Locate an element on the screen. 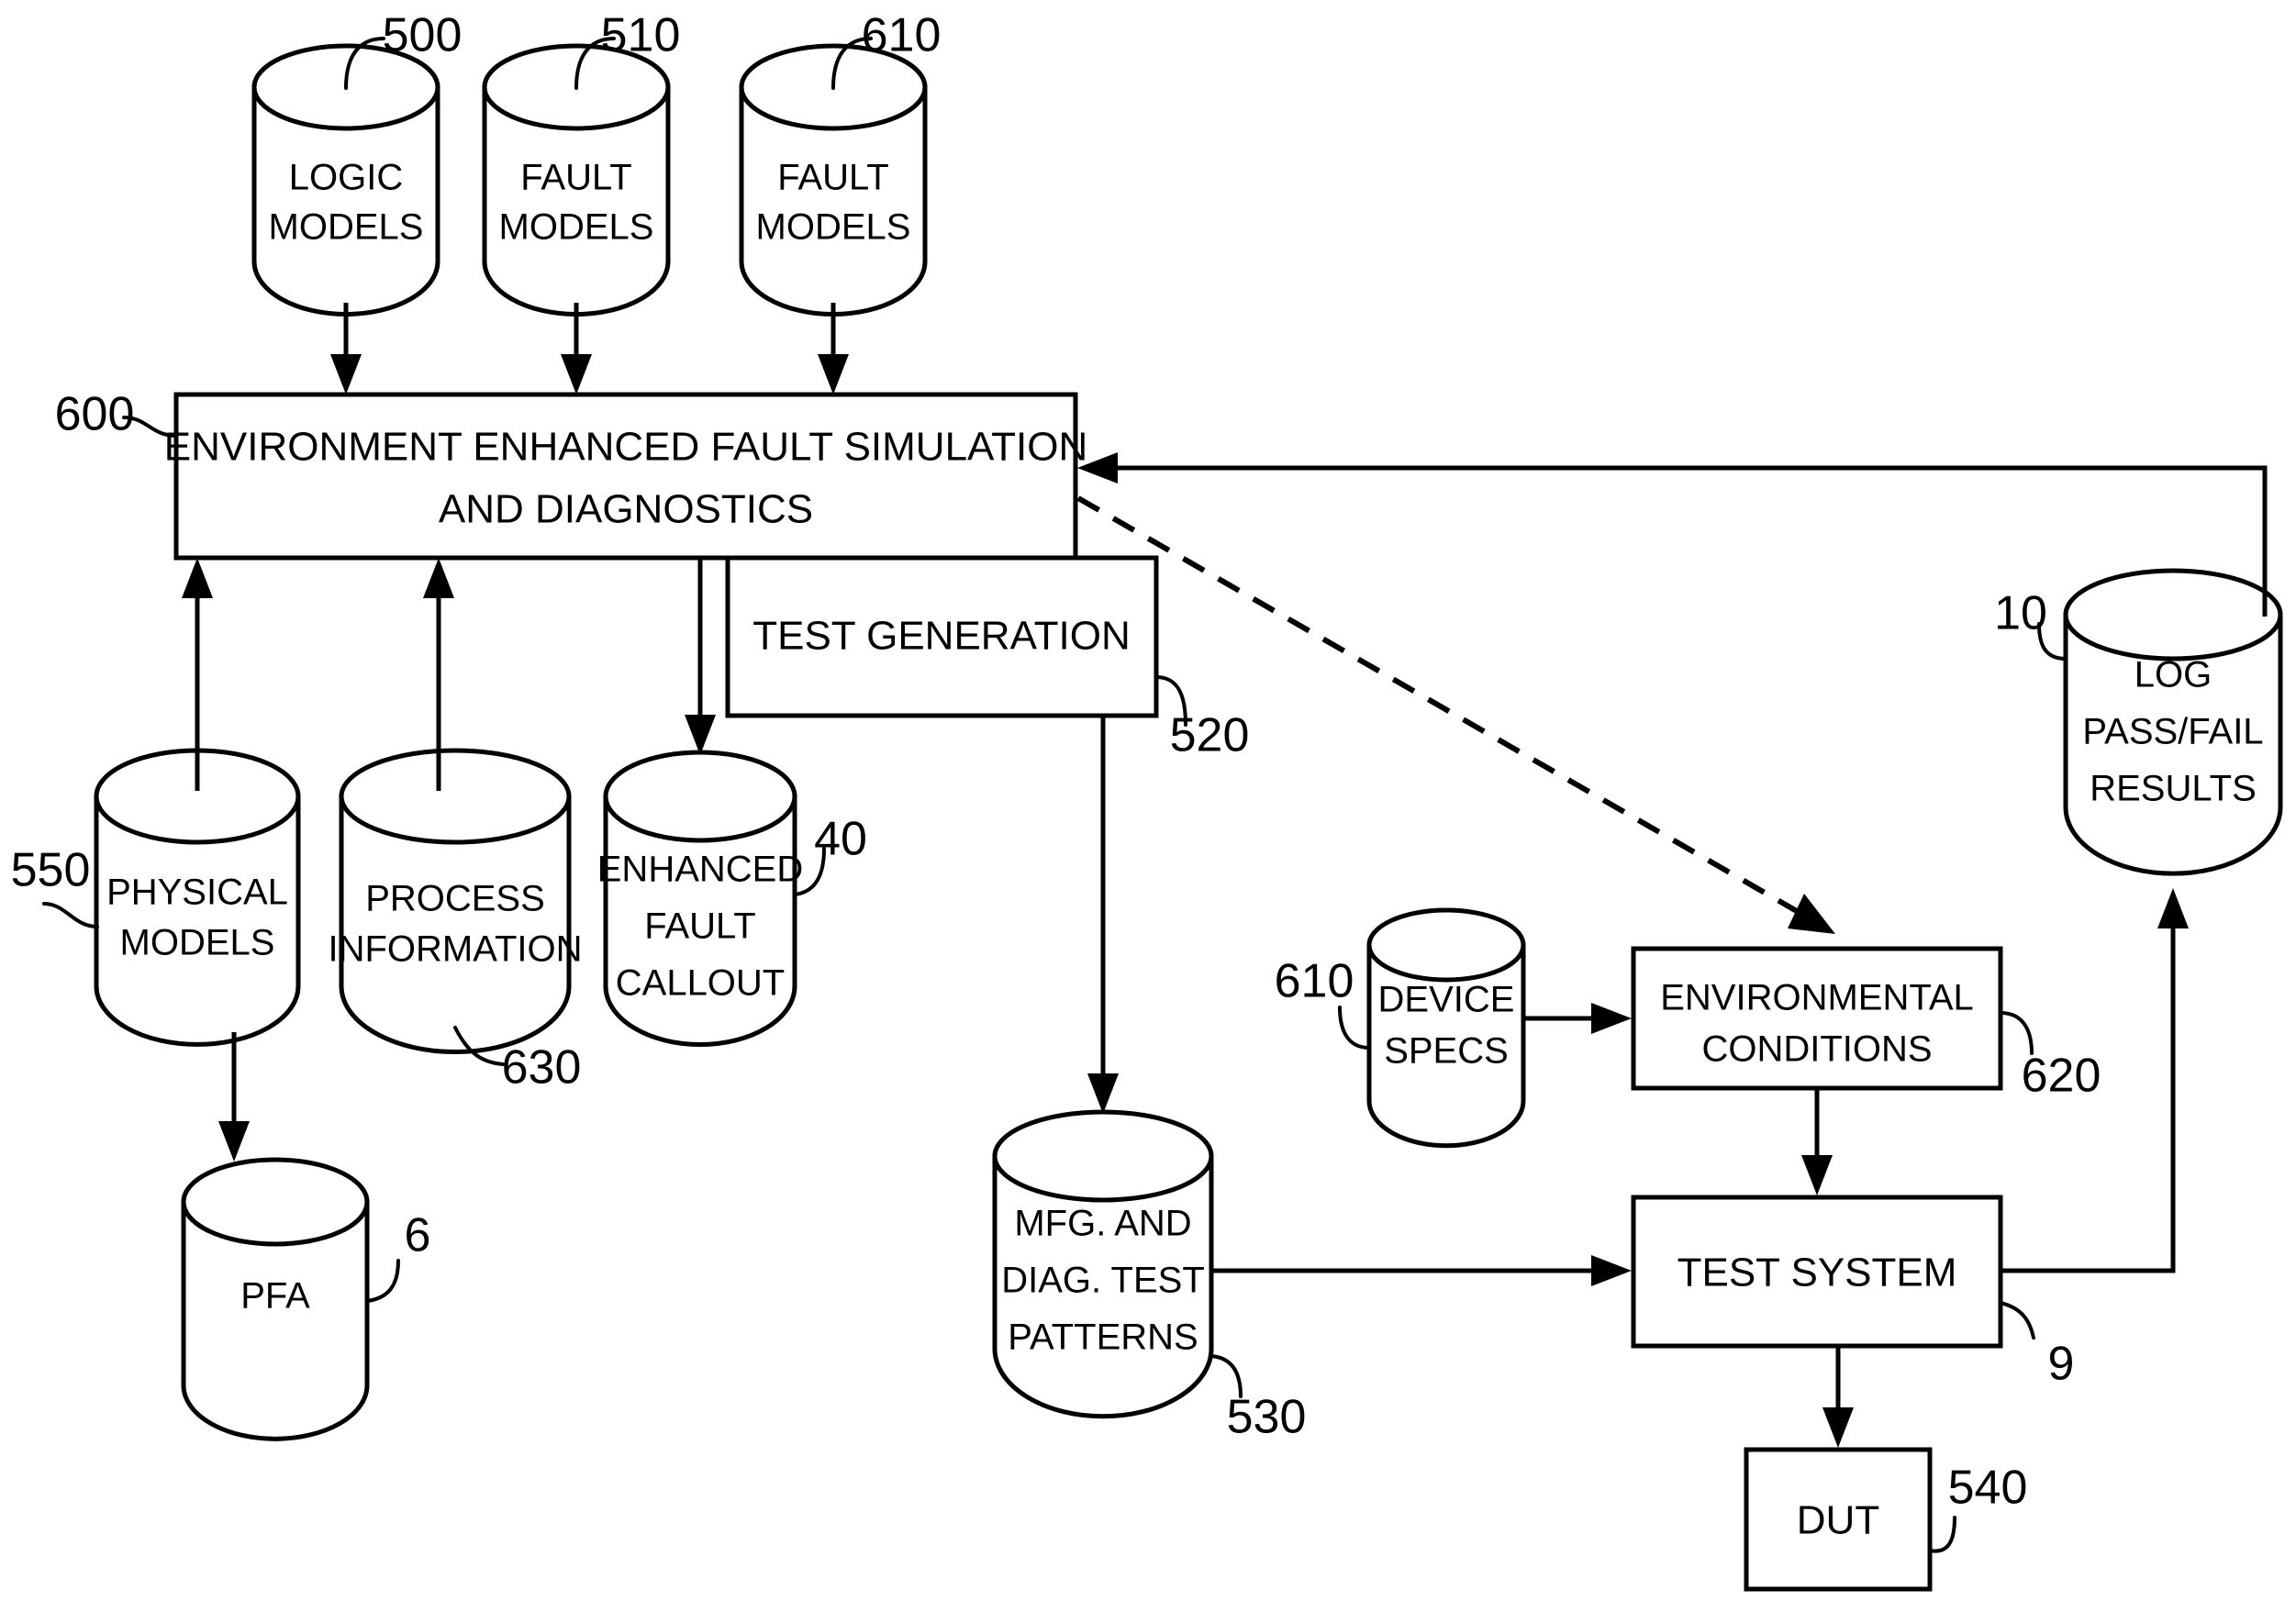 The height and width of the screenshot is (1623, 2296). ref-520: 520 is located at coordinates (1210, 736).